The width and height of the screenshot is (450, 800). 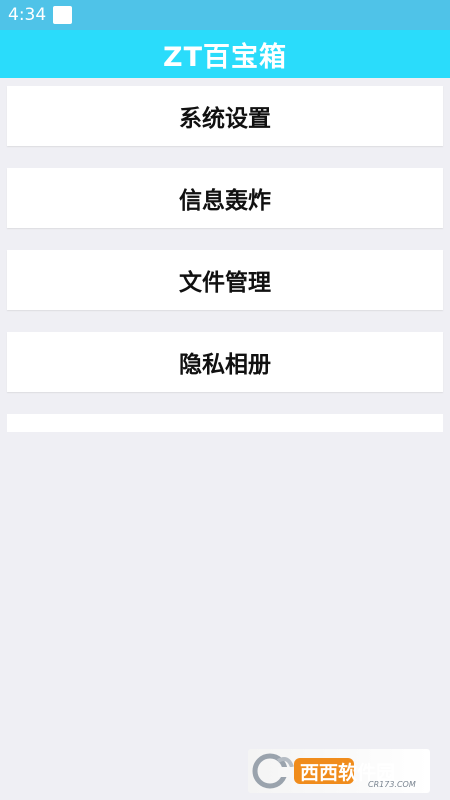 What do you see at coordinates (225, 365) in the screenshot?
I see `menu-item-label: 隐私相册` at bounding box center [225, 365].